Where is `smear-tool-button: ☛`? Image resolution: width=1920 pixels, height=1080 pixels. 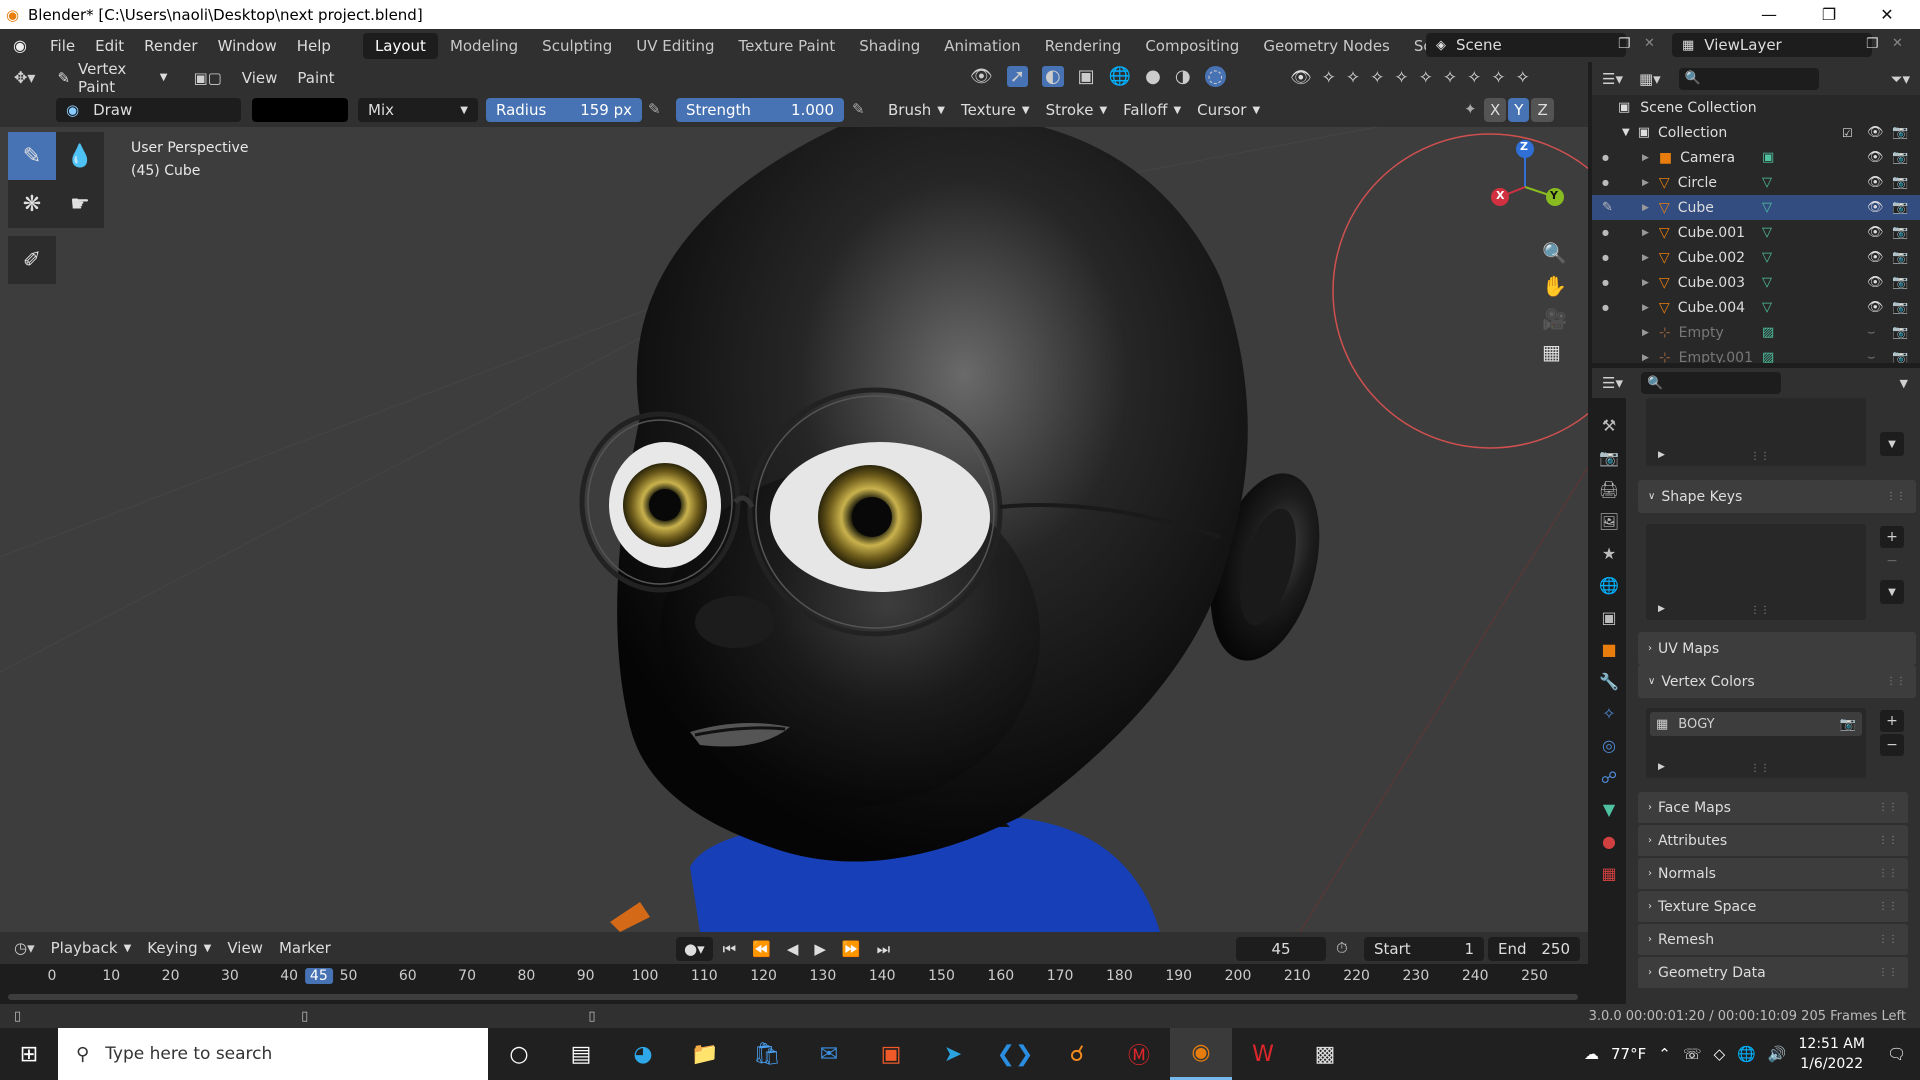 smear-tool-button: ☛ is located at coordinates (80, 204).